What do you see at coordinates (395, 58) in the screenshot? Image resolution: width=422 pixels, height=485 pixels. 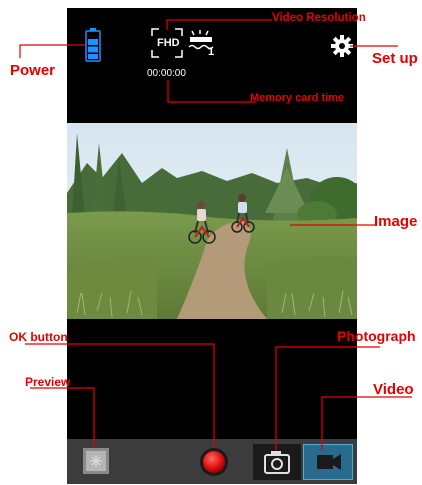 I see `callout-set-up: Set up` at bounding box center [395, 58].